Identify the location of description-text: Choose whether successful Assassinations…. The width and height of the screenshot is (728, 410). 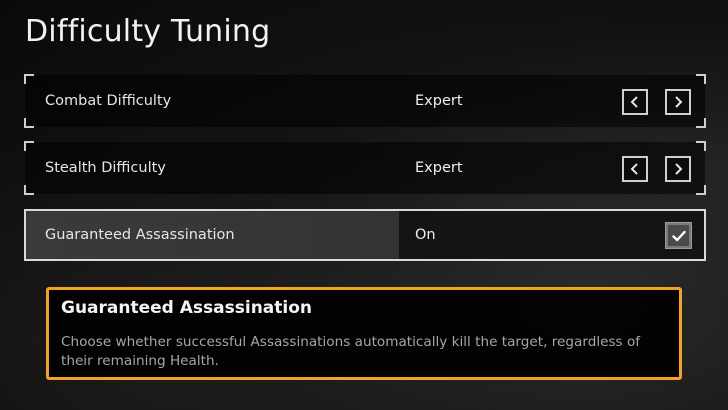
(351, 351).